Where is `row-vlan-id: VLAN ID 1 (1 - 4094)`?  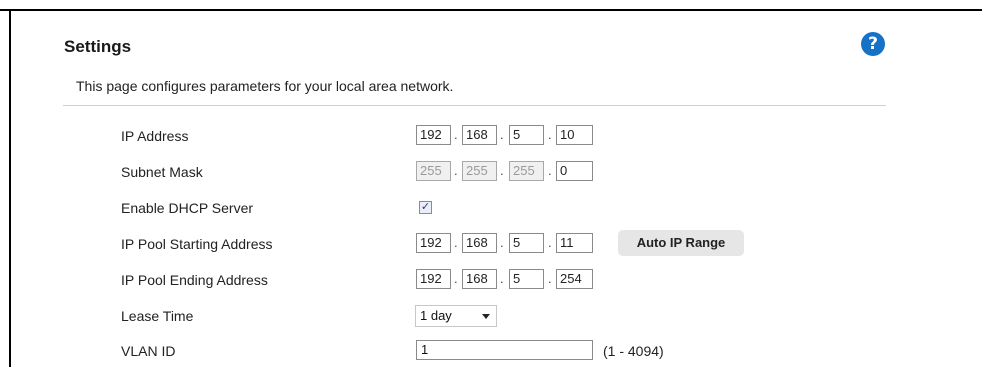 row-vlan-id: VLAN ID 1 (1 - 4094) is located at coordinates (491, 352).